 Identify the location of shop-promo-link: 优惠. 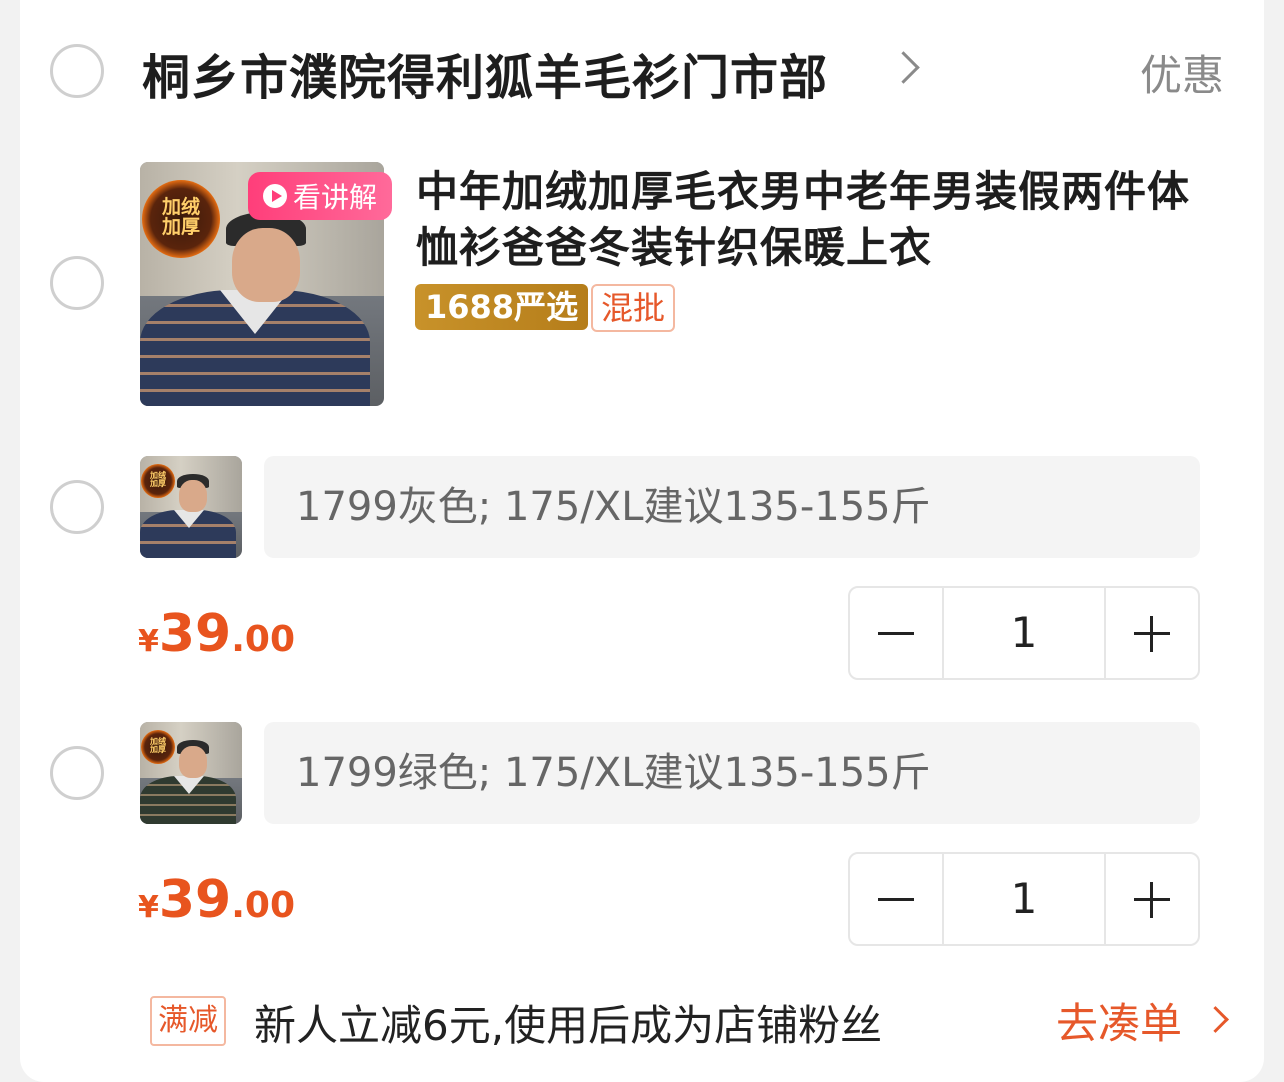
(1182, 72).